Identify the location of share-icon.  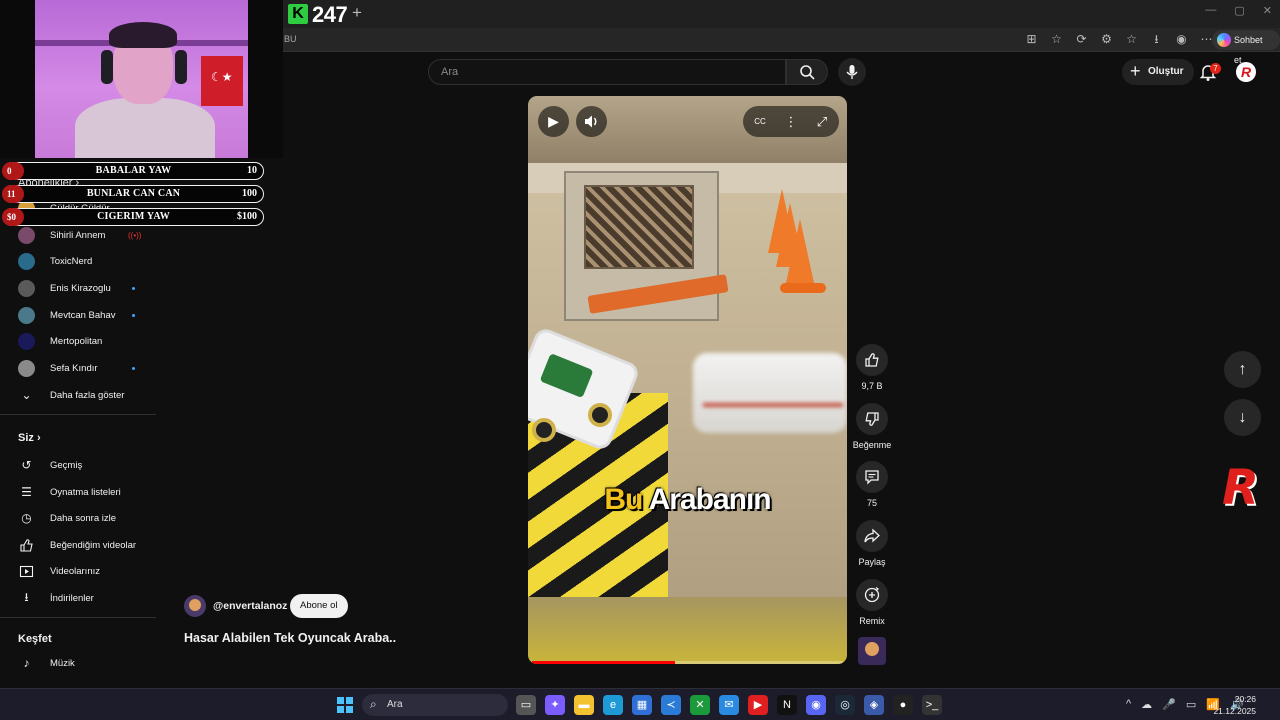
(872, 536).